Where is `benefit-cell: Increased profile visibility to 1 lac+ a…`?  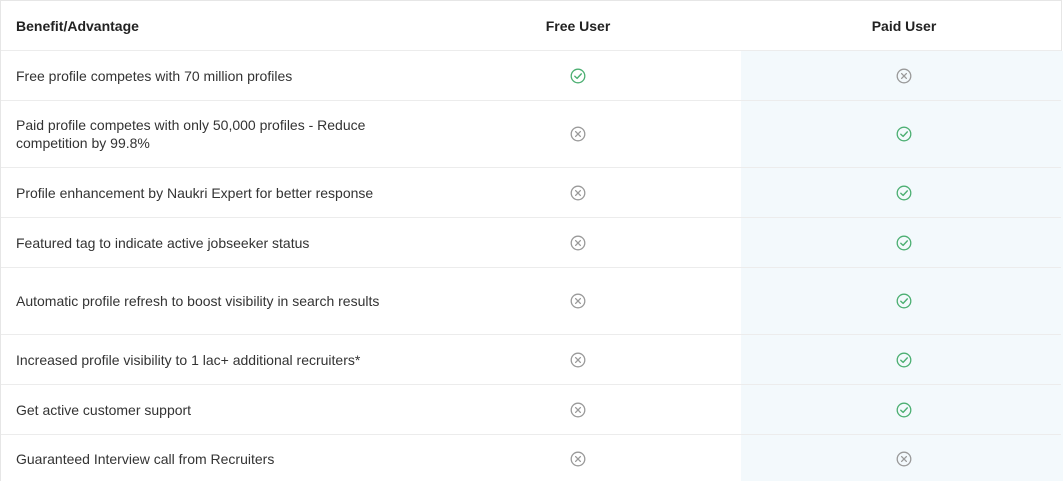 benefit-cell: Increased profile visibility to 1 lac+ a… is located at coordinates (216, 359).